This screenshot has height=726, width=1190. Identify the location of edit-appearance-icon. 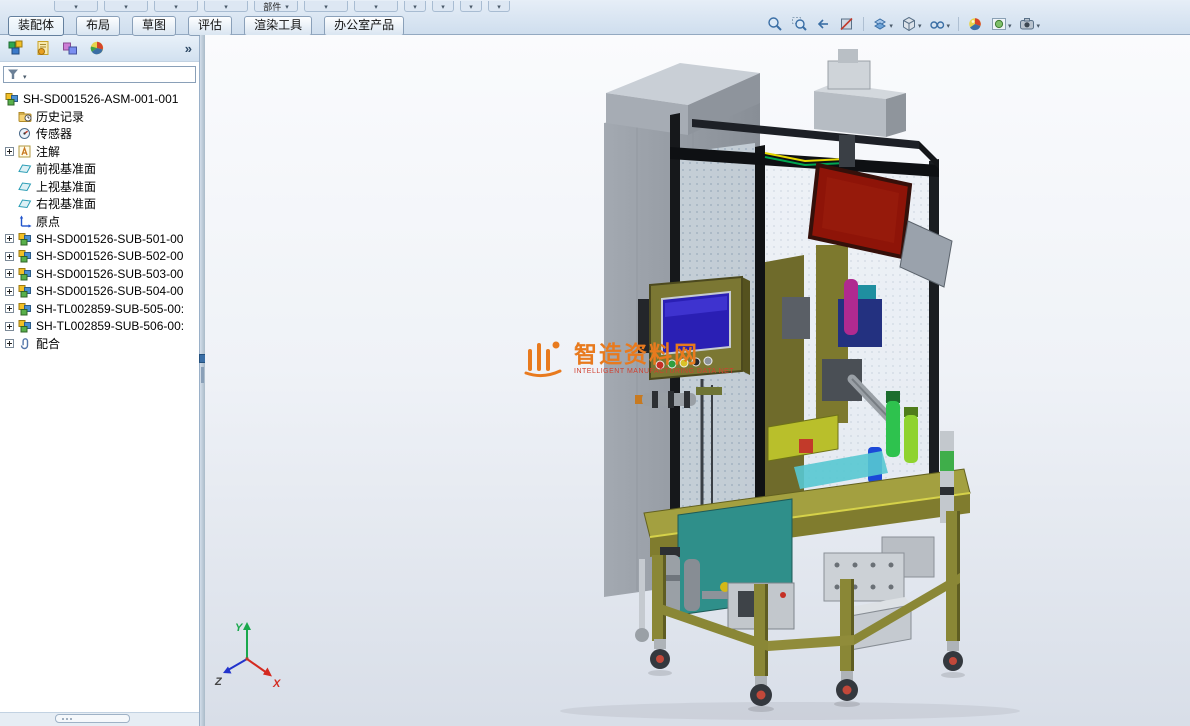
(975, 24).